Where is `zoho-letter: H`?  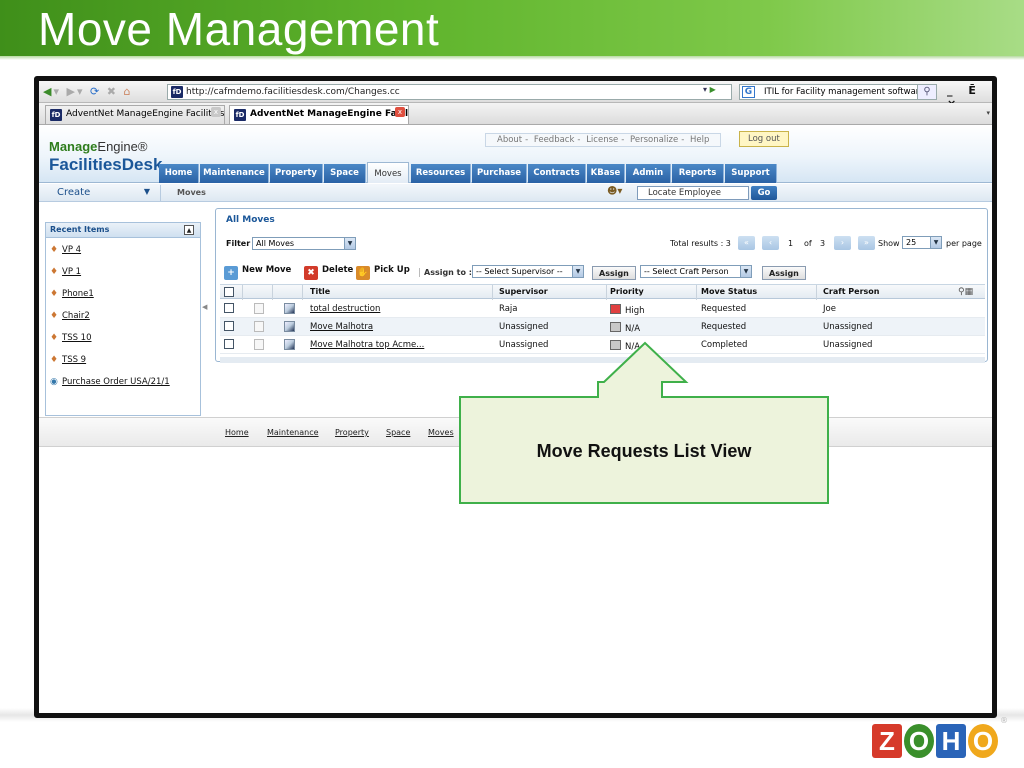
zoho-letter: H is located at coordinates (951, 741).